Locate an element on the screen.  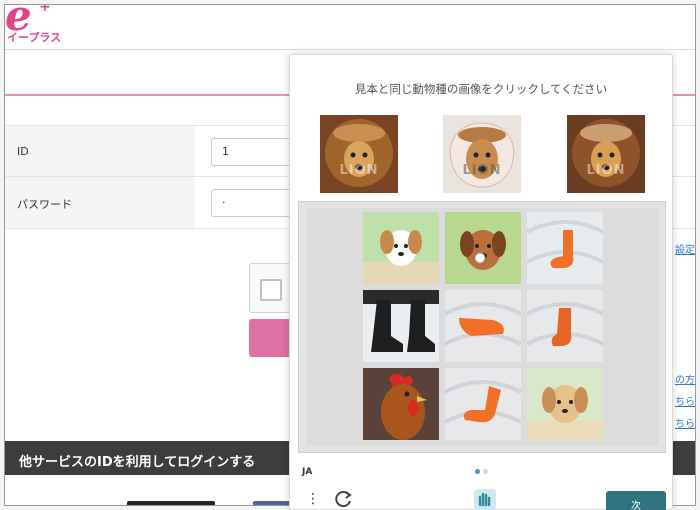
here-link-1: ちら is located at coordinates (685, 400).